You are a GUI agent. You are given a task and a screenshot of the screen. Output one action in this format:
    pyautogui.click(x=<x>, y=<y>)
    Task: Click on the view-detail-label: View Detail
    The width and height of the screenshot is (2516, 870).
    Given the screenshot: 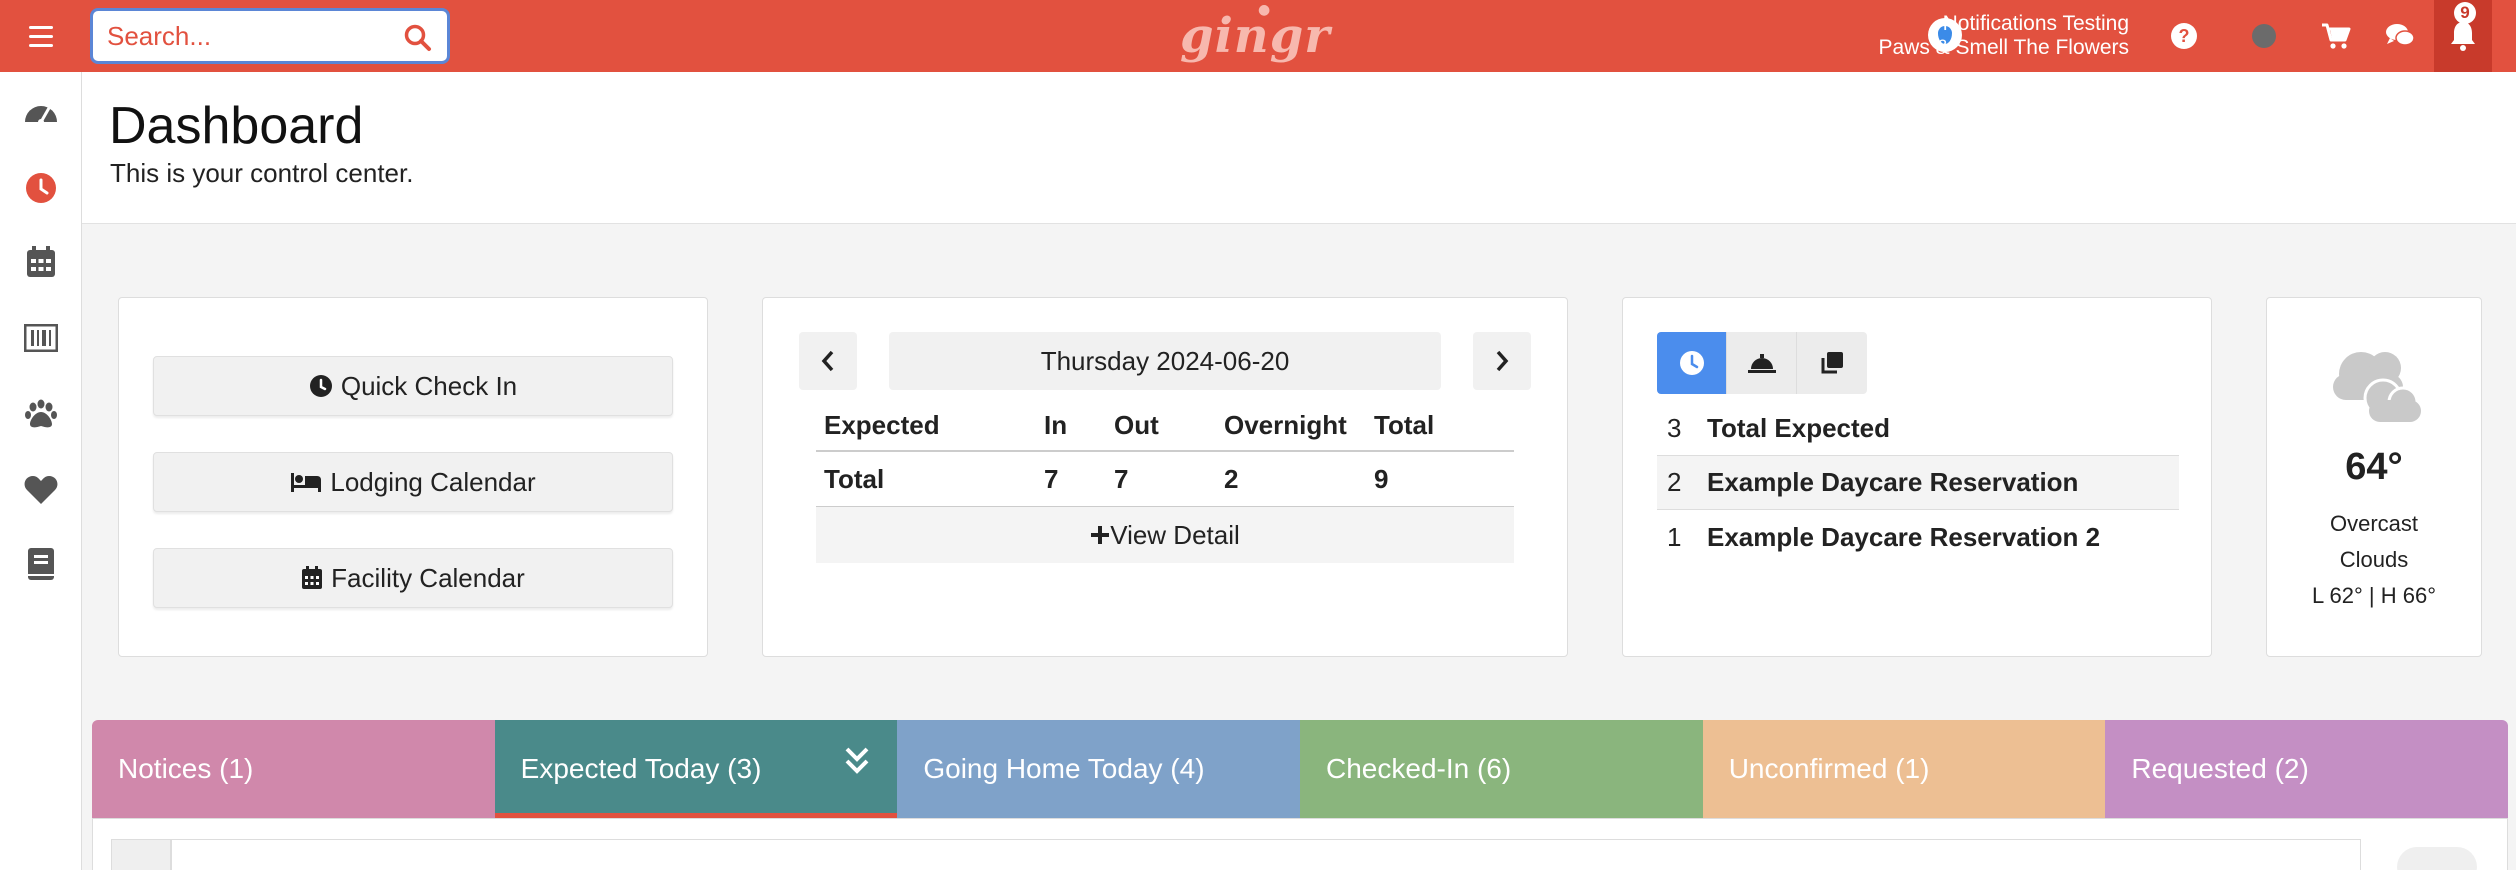 What is the action you would take?
    pyautogui.click(x=1175, y=534)
    